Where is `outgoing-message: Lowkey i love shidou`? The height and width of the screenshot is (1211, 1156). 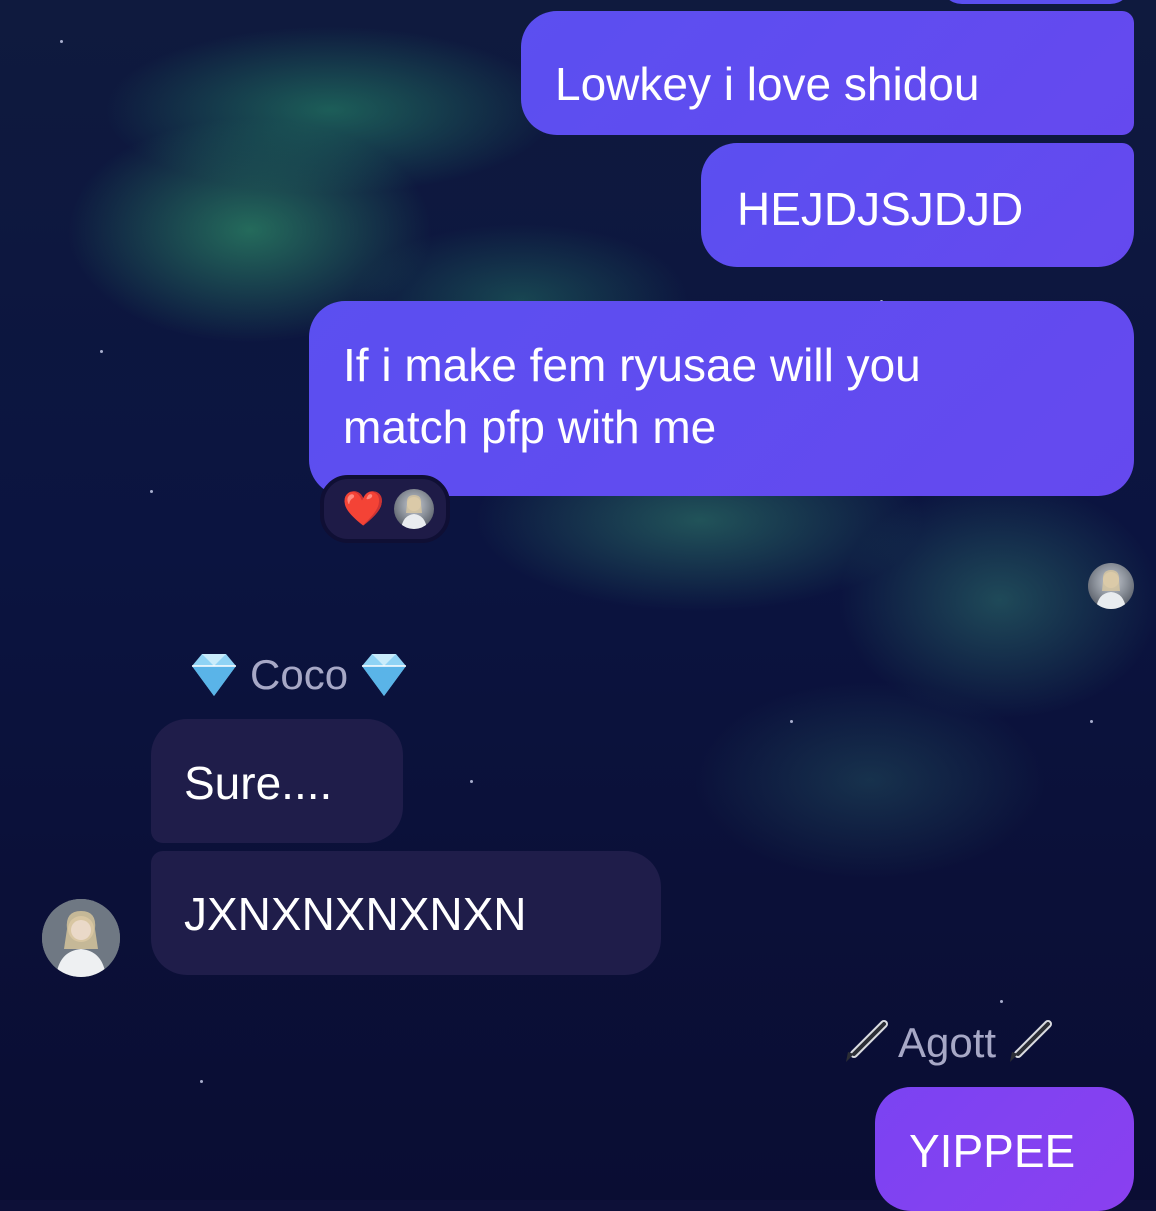
outgoing-message: Lowkey i love shidou is located at coordinates (827, 73).